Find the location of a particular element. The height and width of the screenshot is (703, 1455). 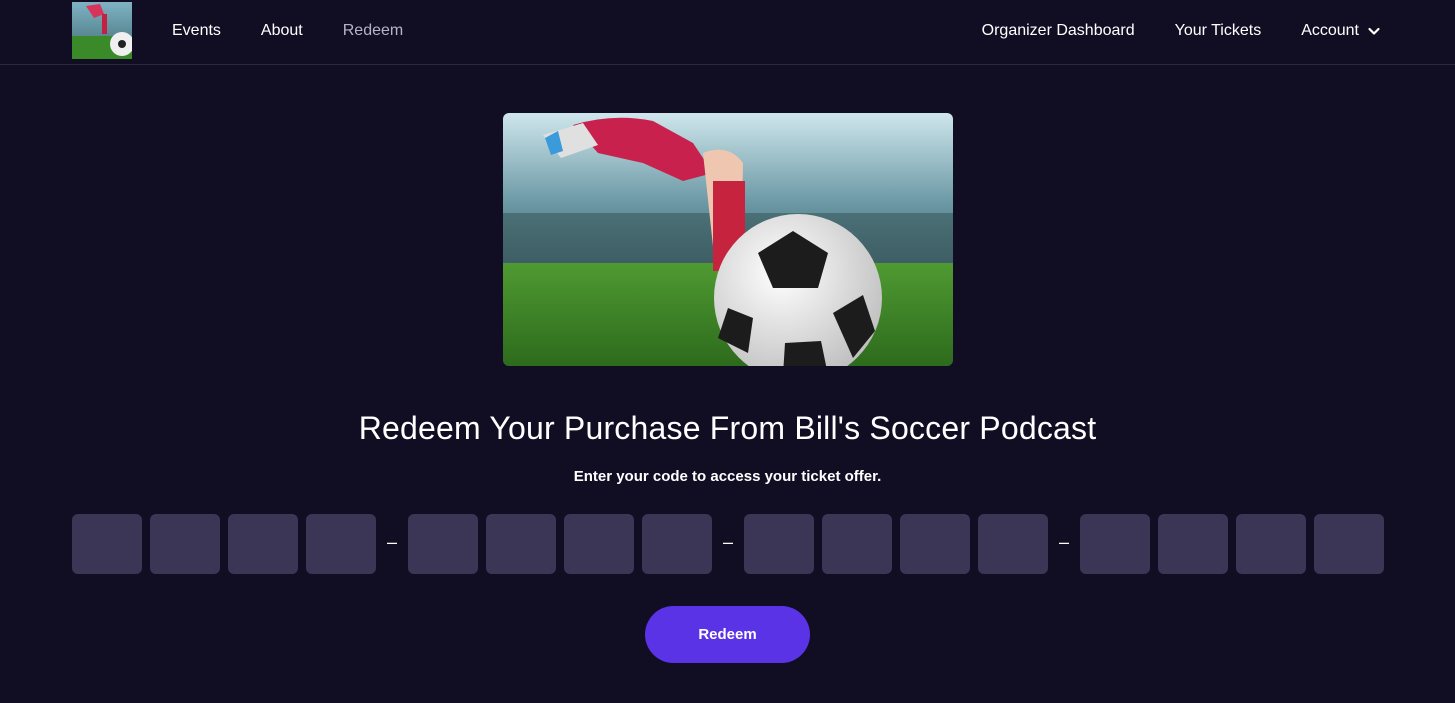

nav-your-tickets: Your Tickets is located at coordinates (1218, 31).